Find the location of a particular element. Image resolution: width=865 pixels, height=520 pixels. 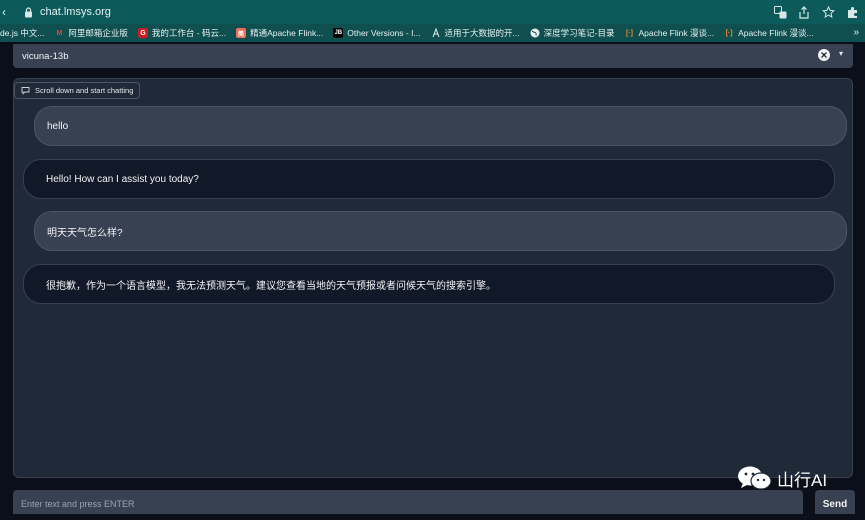

wechat-icon is located at coordinates (755, 478).